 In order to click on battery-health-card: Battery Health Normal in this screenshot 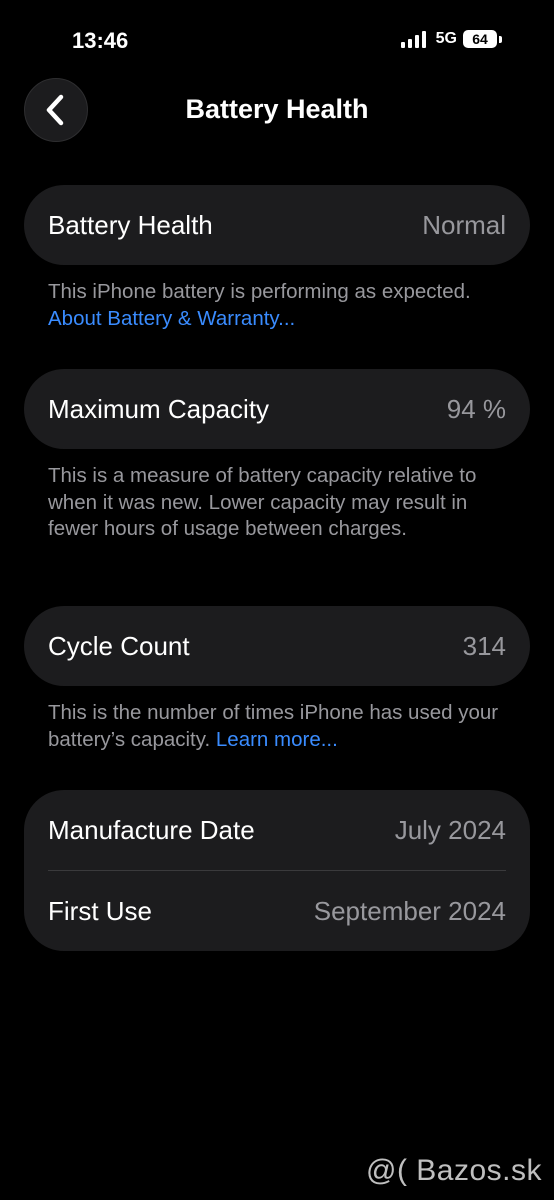, I will do `click(277, 225)`.